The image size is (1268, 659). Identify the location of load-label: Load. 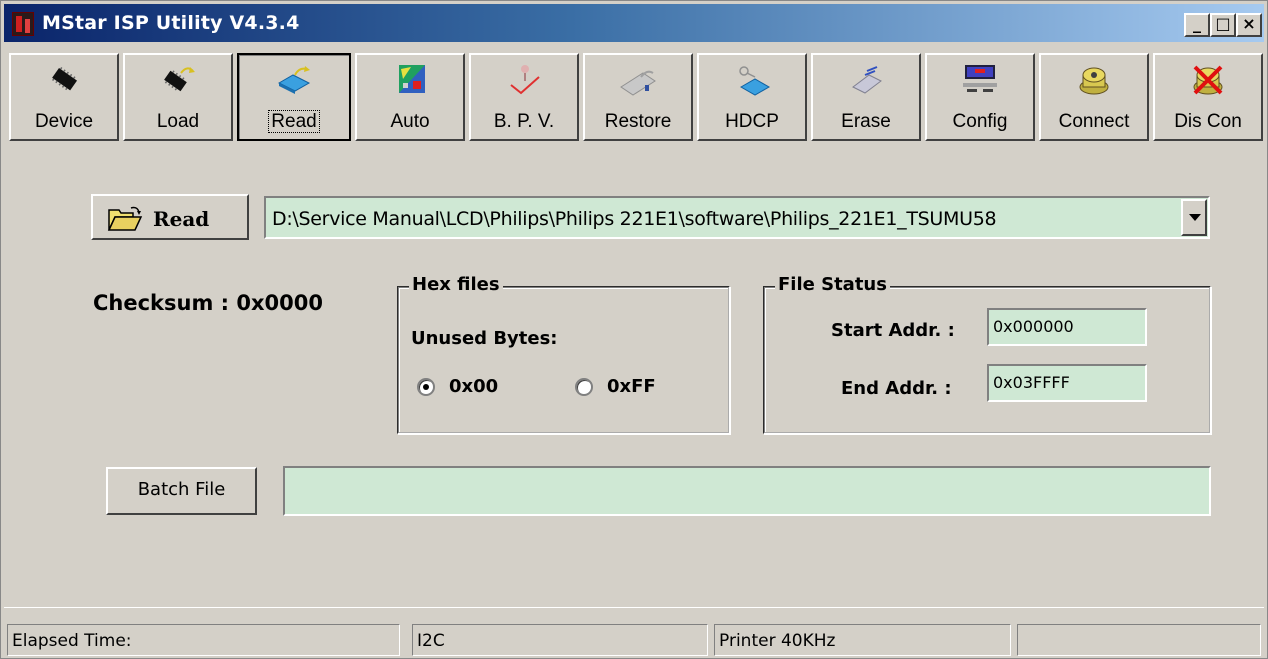
(178, 121).